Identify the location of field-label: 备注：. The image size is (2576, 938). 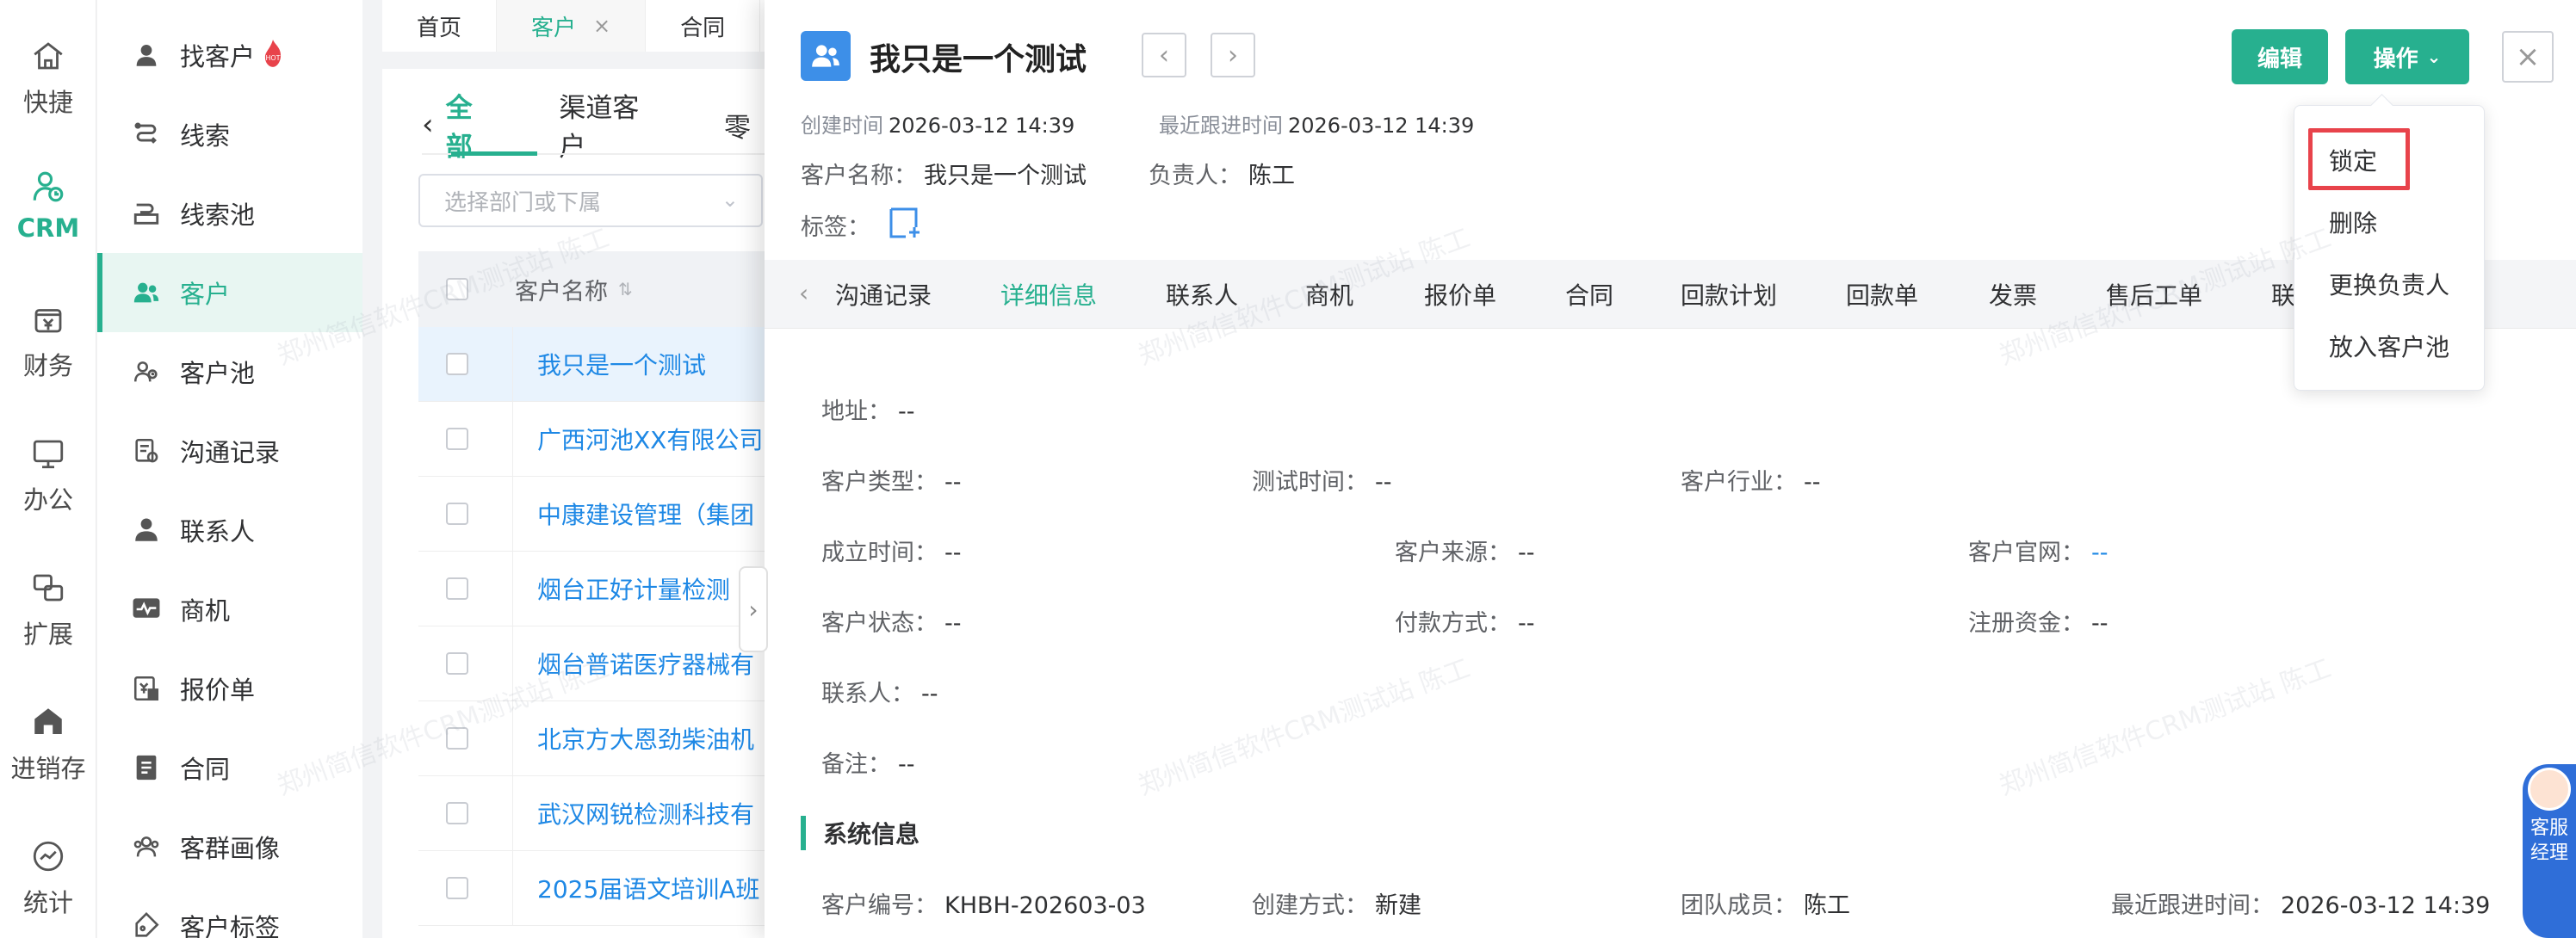
(856, 765).